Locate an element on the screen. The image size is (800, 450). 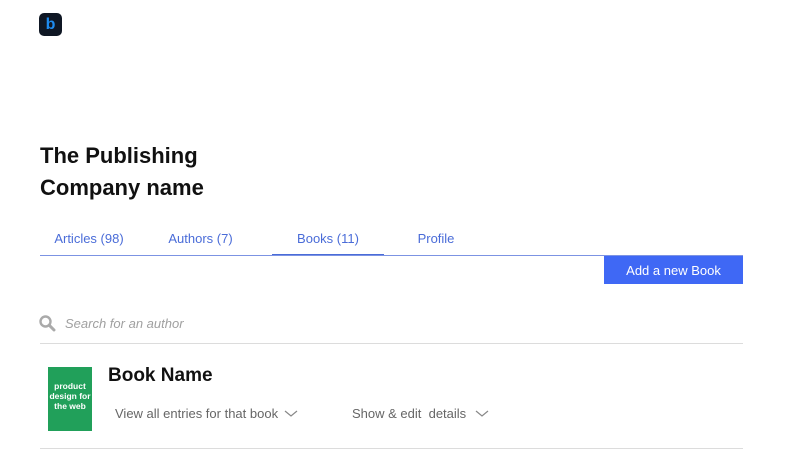
show-details-label: Show & edit details is located at coordinates (409, 413).